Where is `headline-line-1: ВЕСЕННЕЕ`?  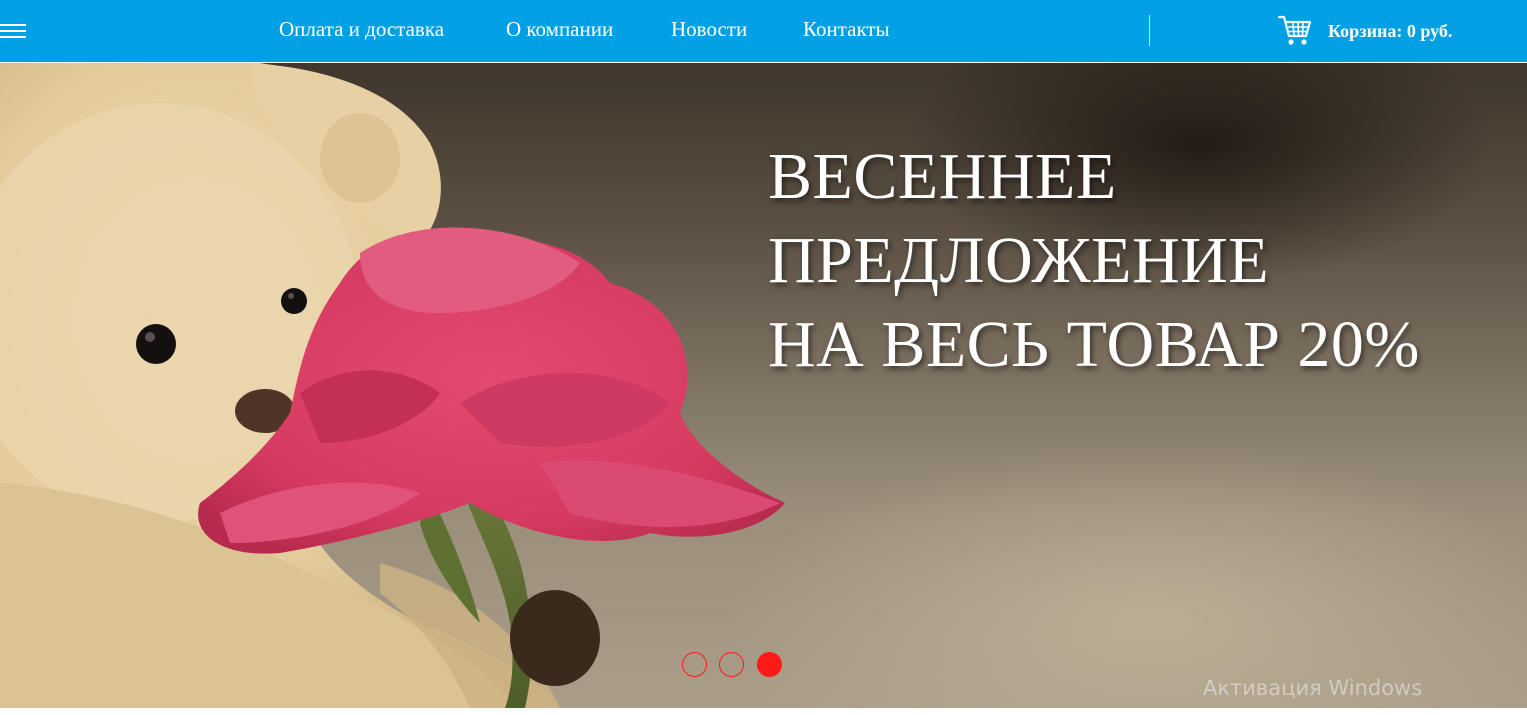 headline-line-1: ВЕСЕННЕЕ is located at coordinates (942, 176).